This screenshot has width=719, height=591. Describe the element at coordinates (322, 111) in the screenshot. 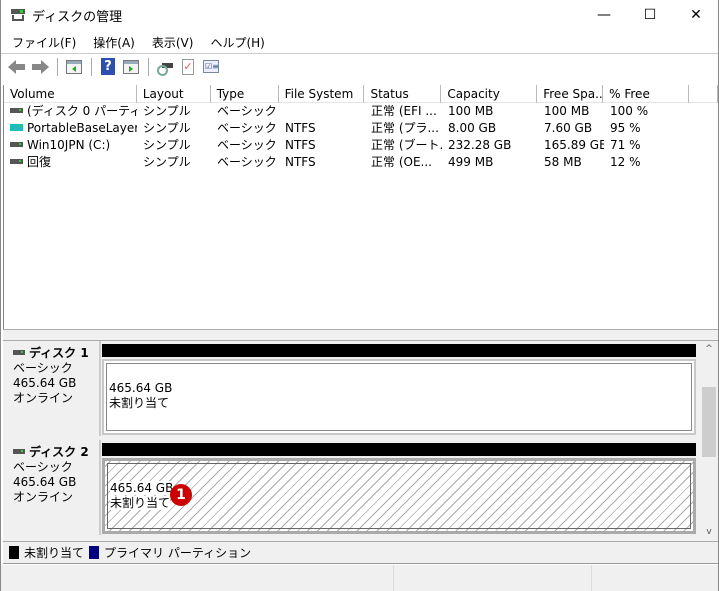

I see `volume-file-system` at that location.